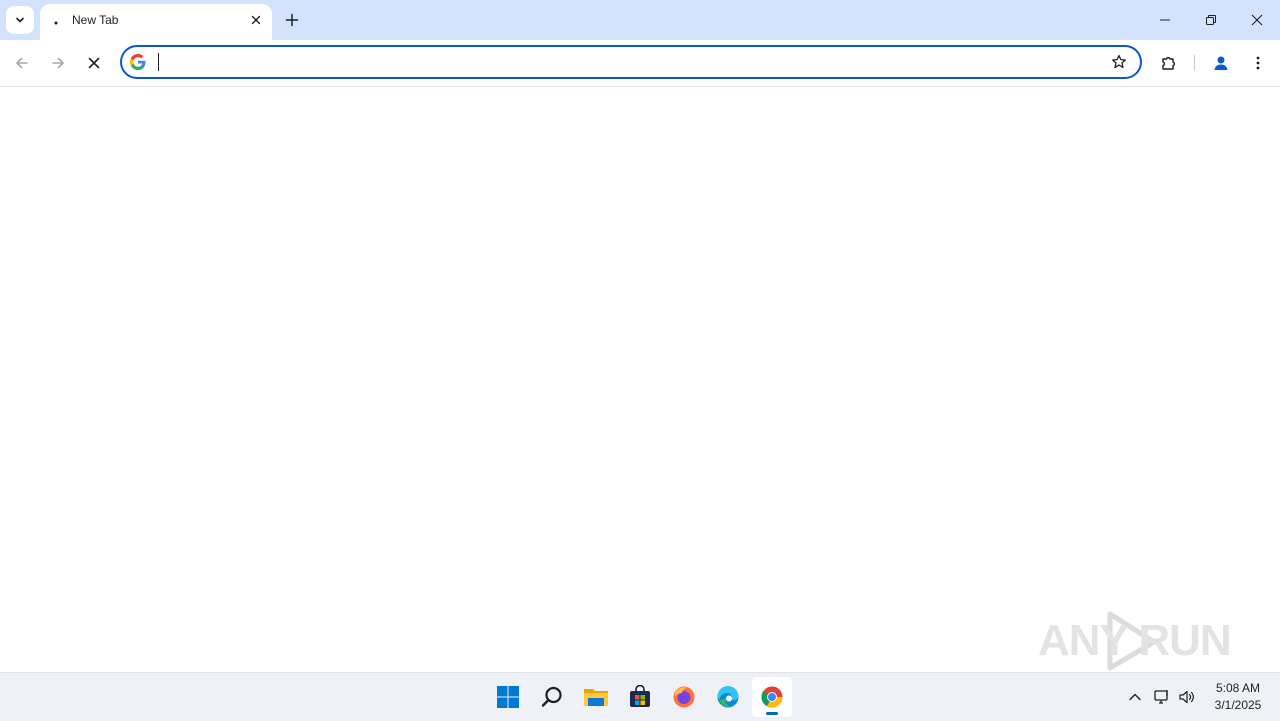  I want to click on arrow-right-icon, so click(58, 63).